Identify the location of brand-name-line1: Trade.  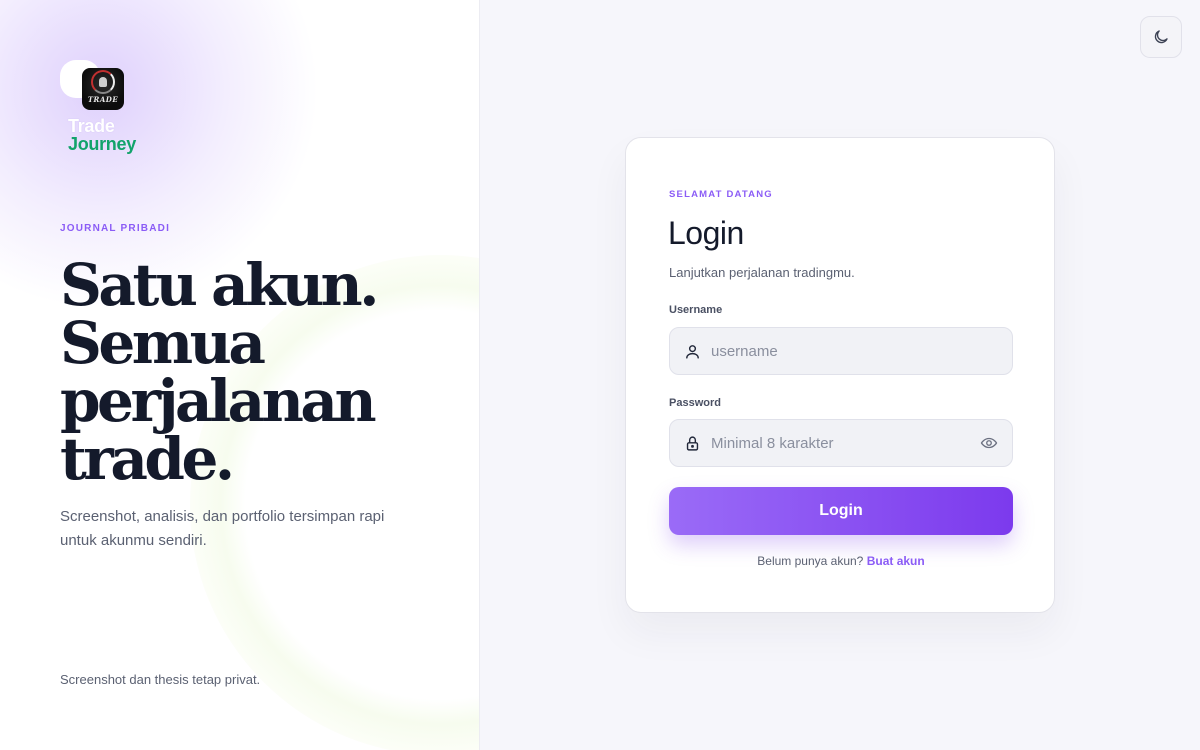
(91, 126).